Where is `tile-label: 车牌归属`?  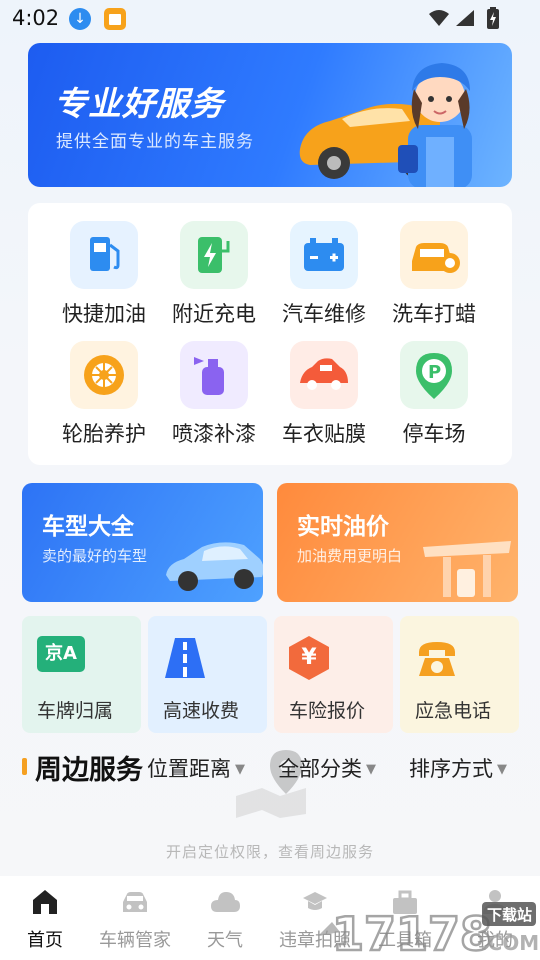 tile-label: 车牌归属 is located at coordinates (75, 711).